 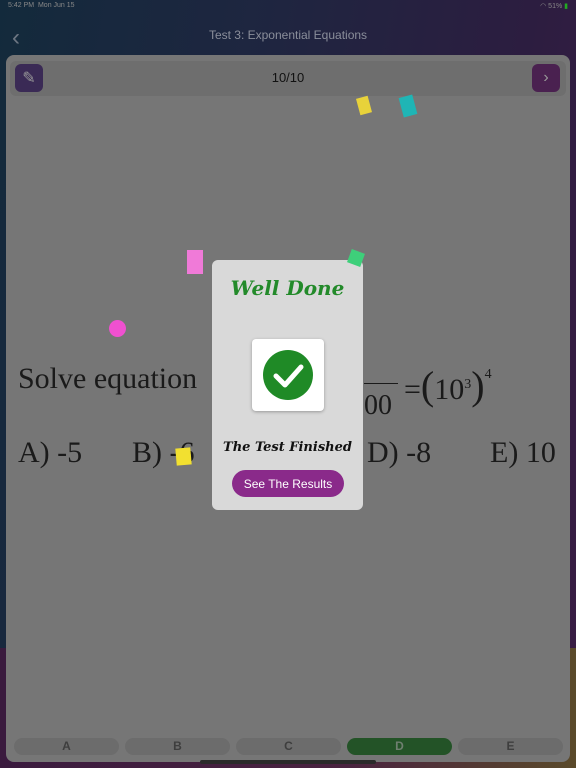 What do you see at coordinates (56, 5) in the screenshot?
I see `status-date: Mon Jun 15` at bounding box center [56, 5].